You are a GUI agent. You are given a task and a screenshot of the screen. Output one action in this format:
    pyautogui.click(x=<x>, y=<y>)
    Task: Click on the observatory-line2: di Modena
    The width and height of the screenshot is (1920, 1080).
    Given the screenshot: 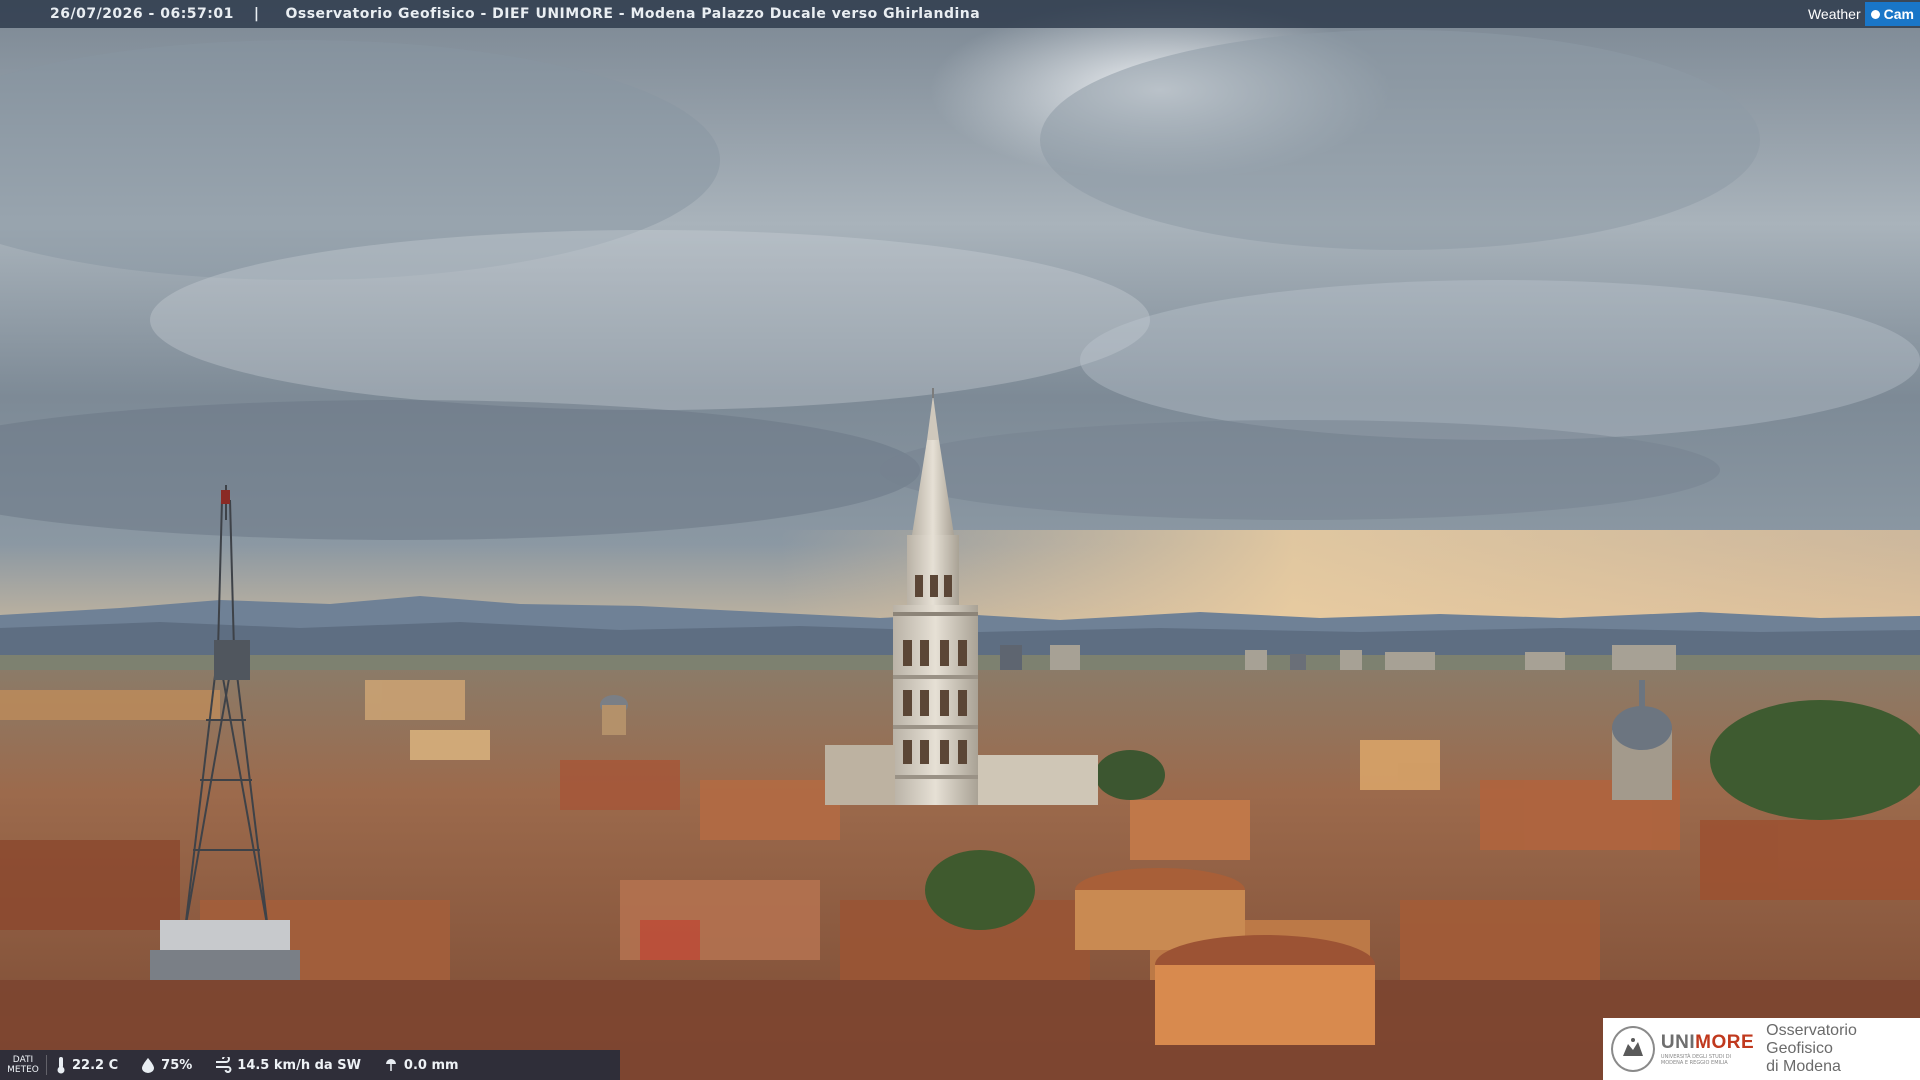 What is the action you would take?
    pyautogui.click(x=1803, y=1066)
    